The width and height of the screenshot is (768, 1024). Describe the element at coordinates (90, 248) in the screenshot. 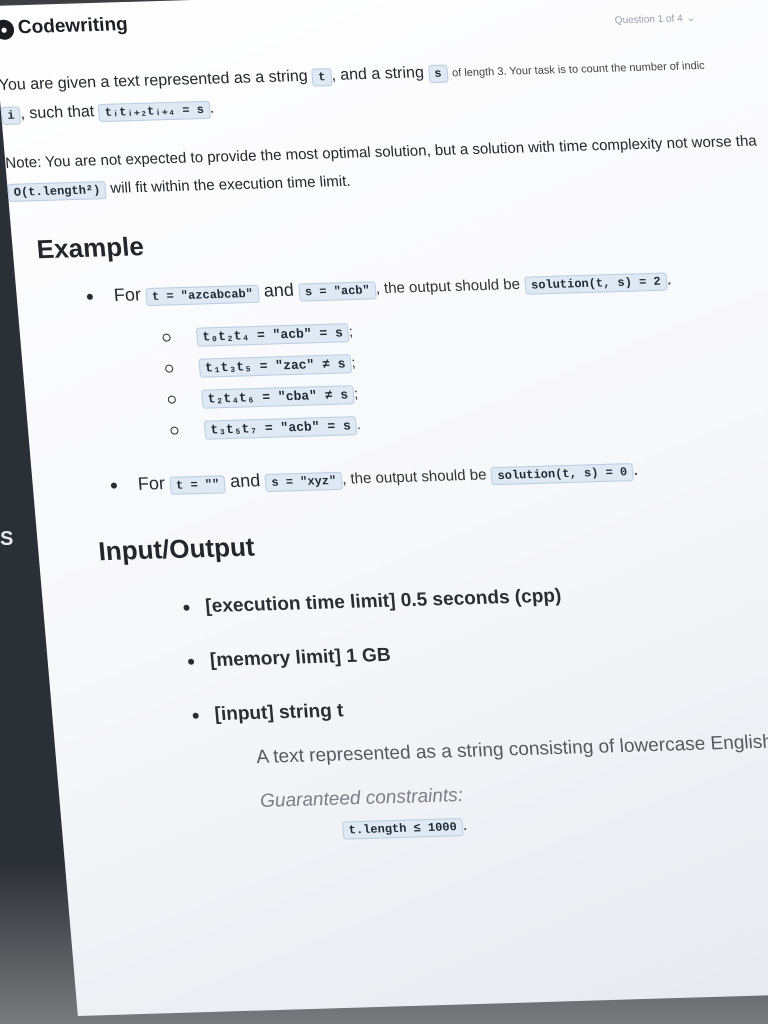

I see `example-heading: Example` at that location.